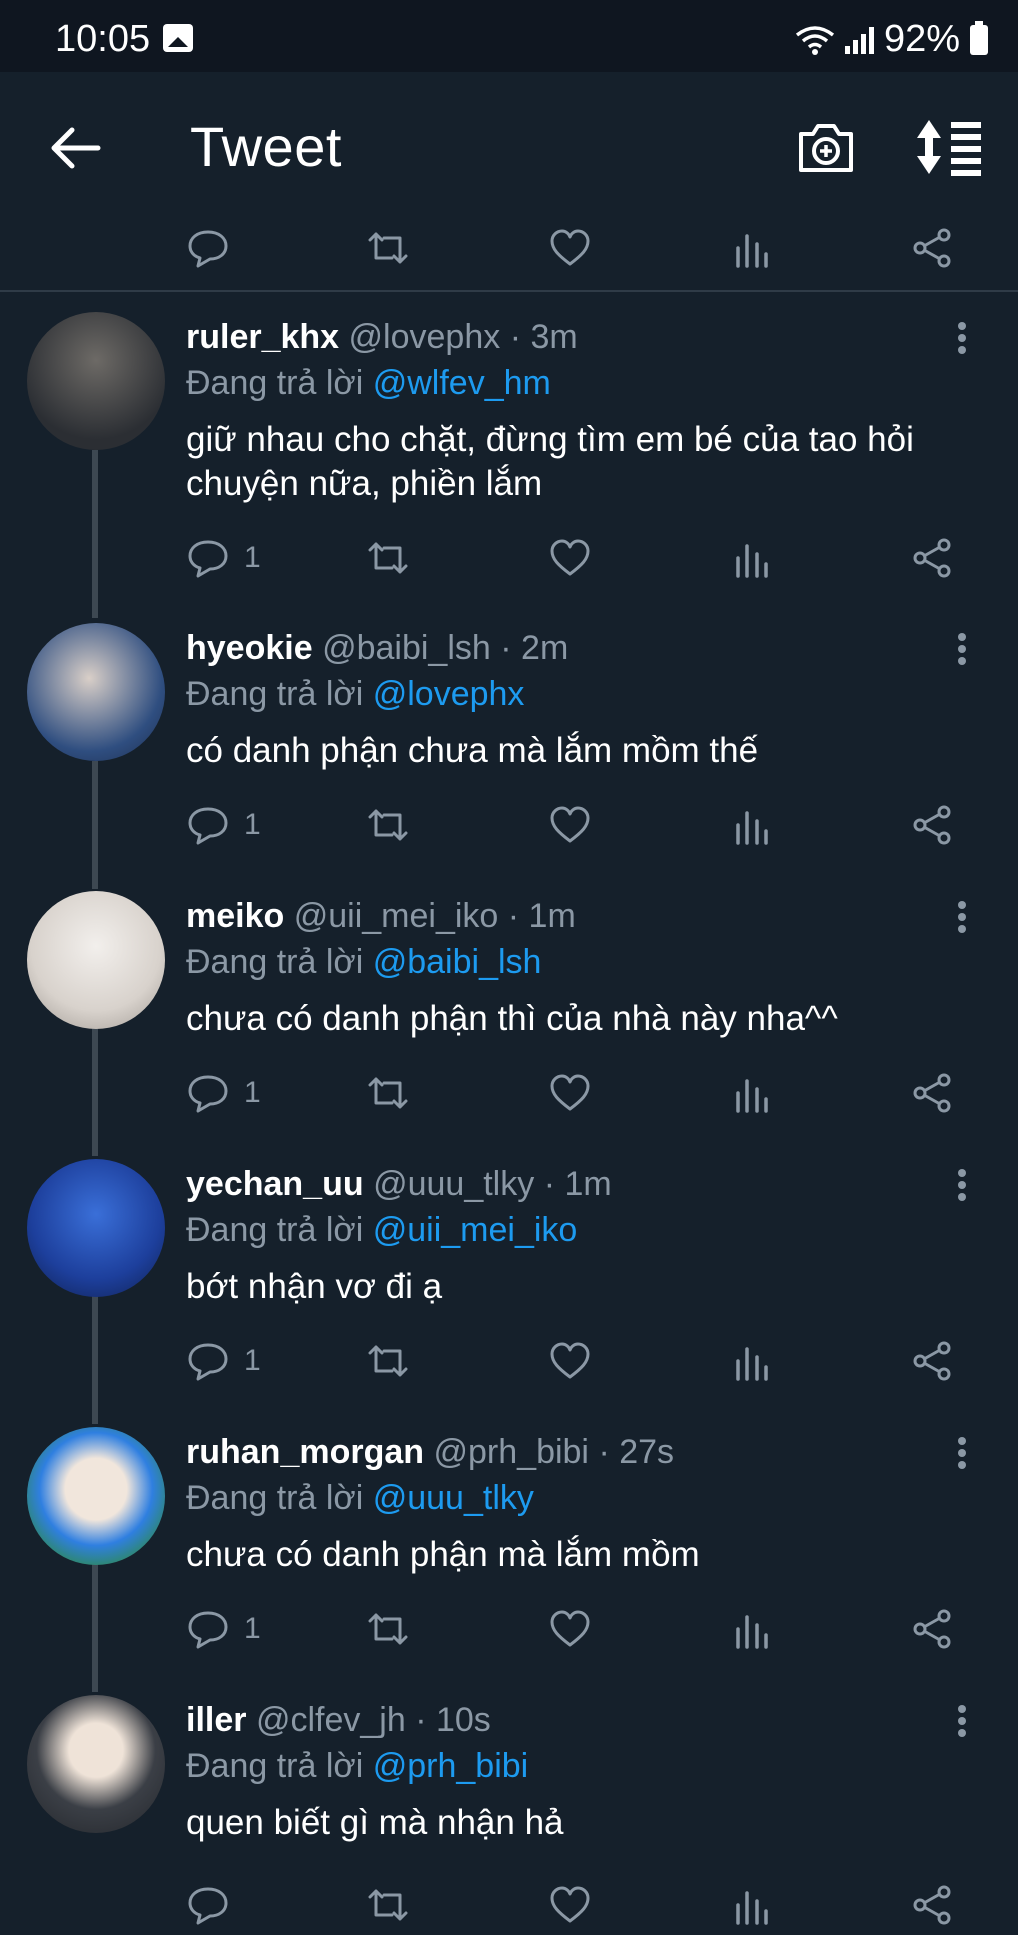  Describe the element at coordinates (921, 39) in the screenshot. I see `battery-percent: 92%` at that location.